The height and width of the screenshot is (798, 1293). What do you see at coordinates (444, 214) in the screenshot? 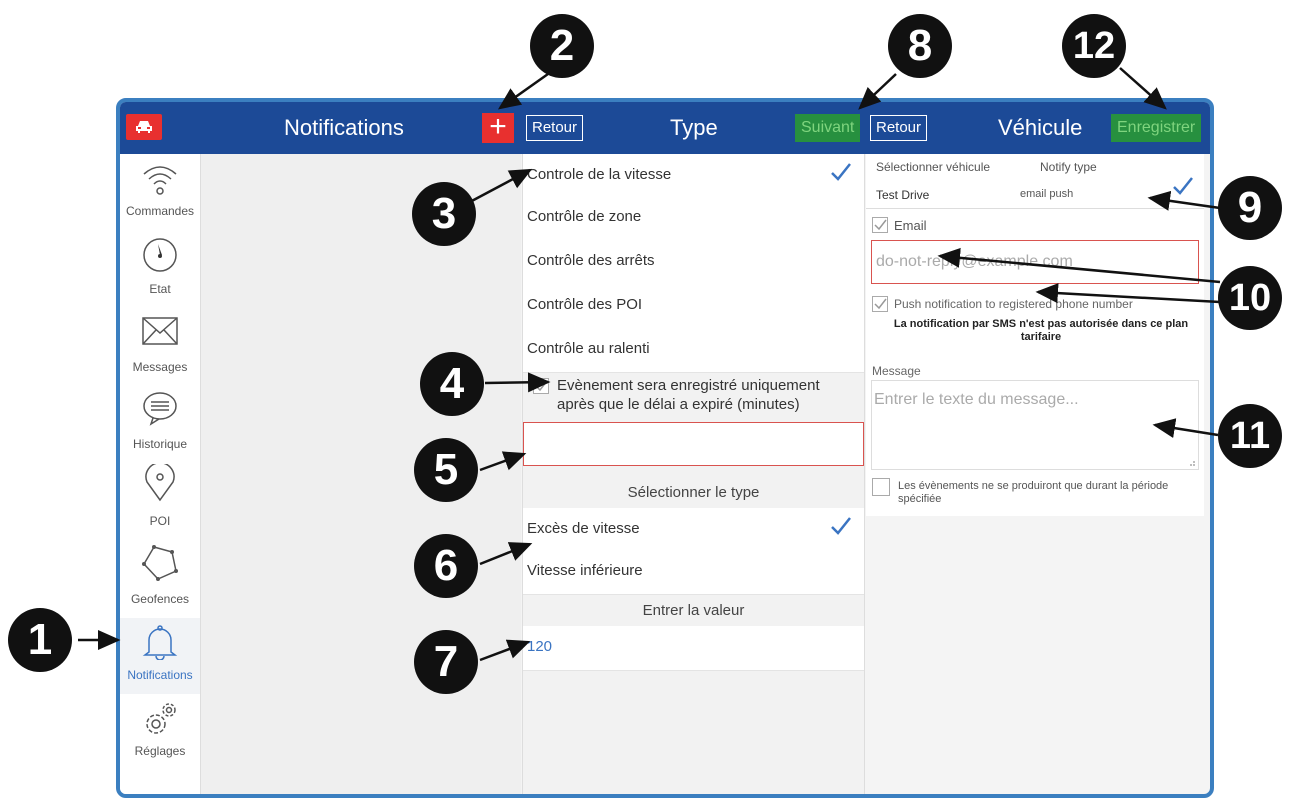
I see `callout-badge-3: 3` at bounding box center [444, 214].